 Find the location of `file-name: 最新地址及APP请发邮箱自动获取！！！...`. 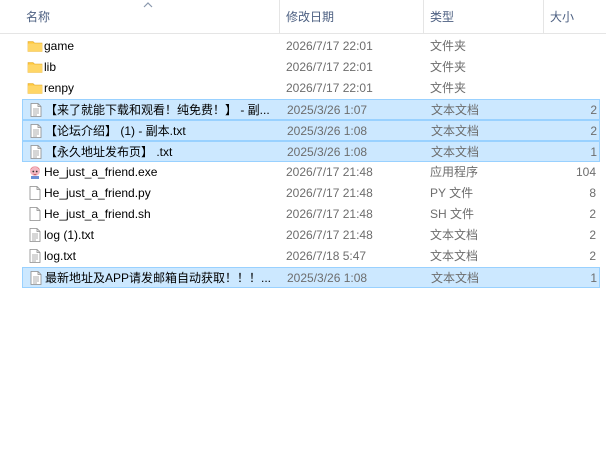

file-name: 最新地址及APP请发邮箱自动获取！！！... is located at coordinates (158, 278).